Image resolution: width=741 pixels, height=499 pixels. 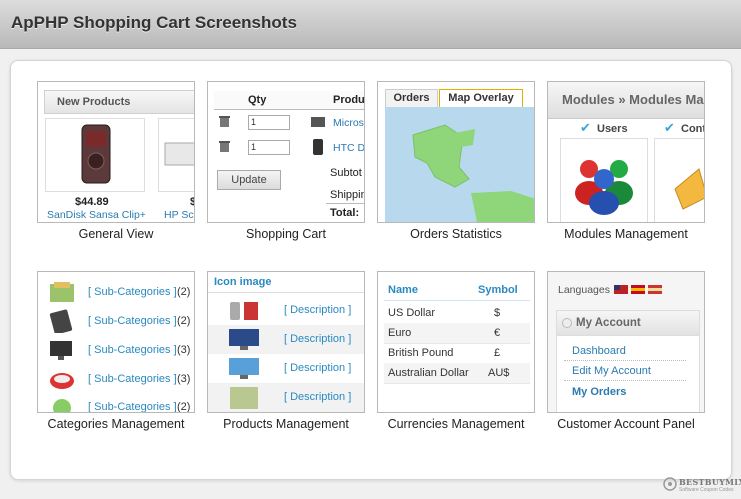 I want to click on product-thumb-icon, so click(x=318, y=123).